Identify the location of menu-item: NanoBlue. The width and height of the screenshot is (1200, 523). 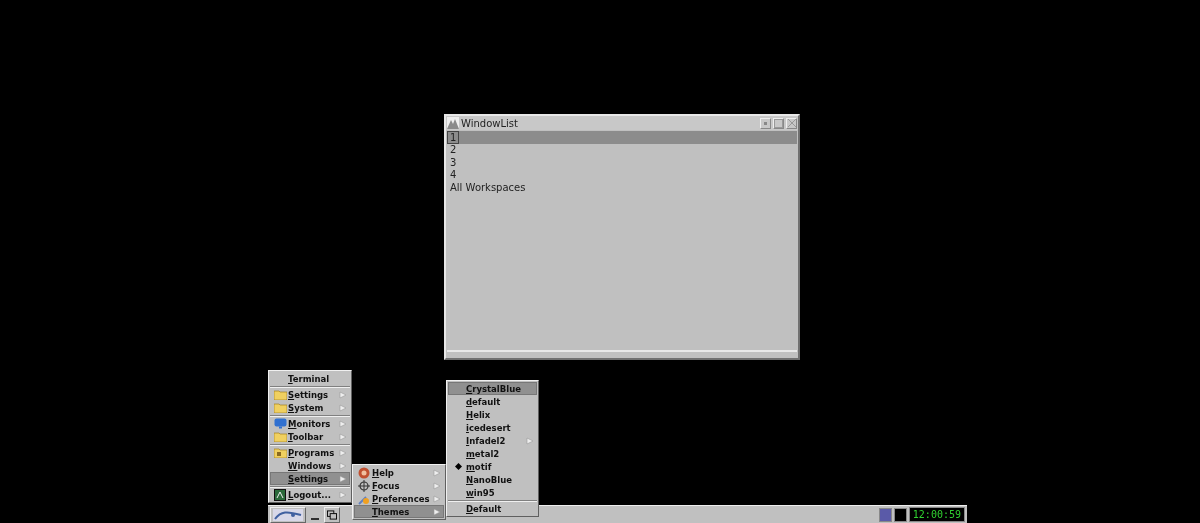
(492, 479).